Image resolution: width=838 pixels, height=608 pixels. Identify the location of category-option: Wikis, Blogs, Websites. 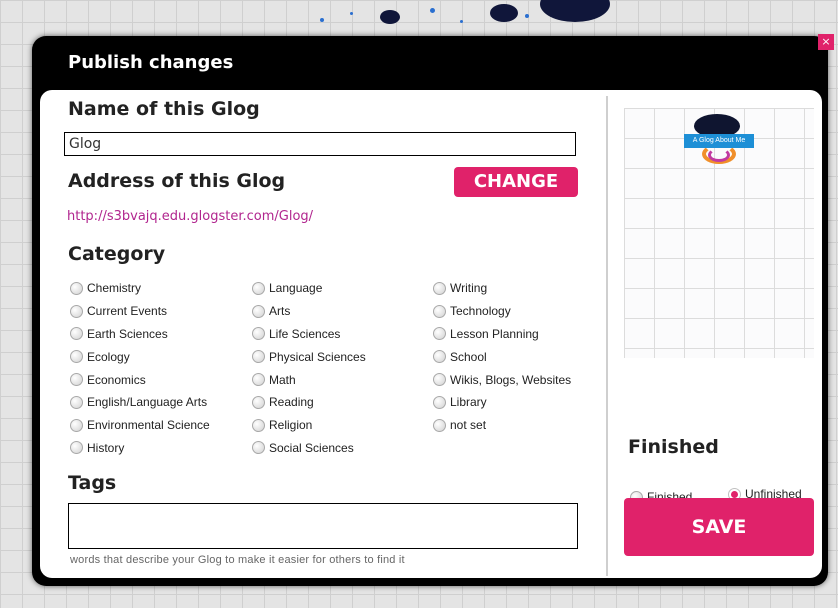
(502, 379).